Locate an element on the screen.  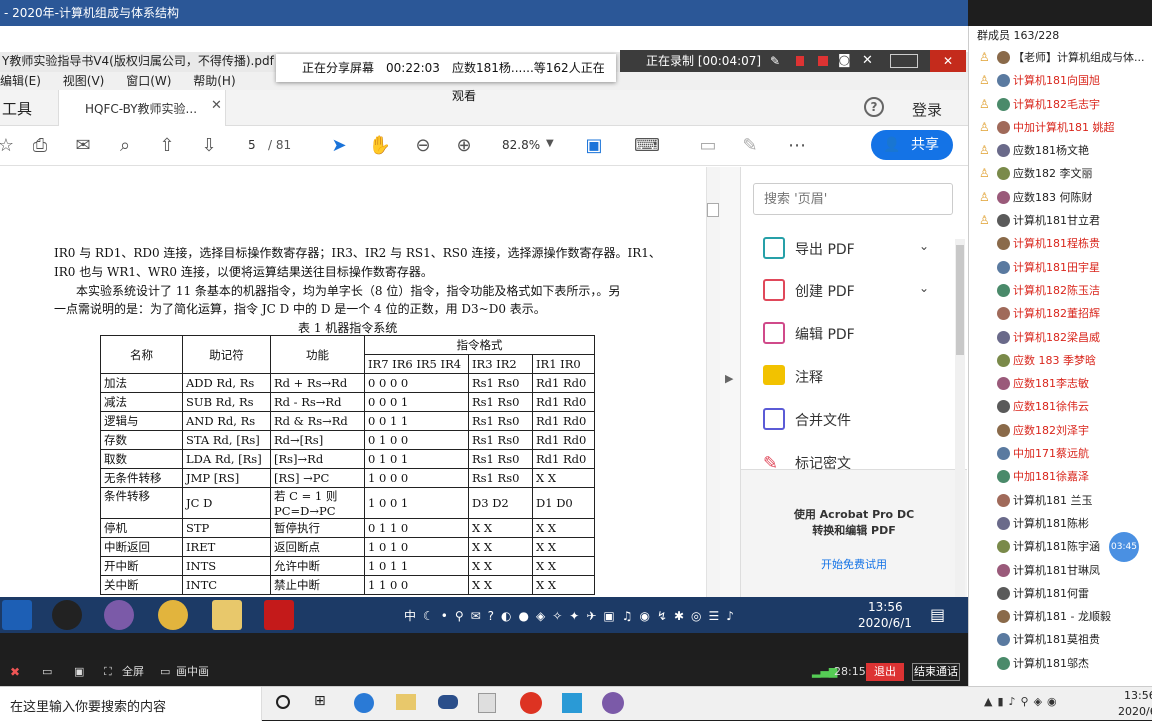
share-screen-icon: ▭ is located at coordinates (47, 672).